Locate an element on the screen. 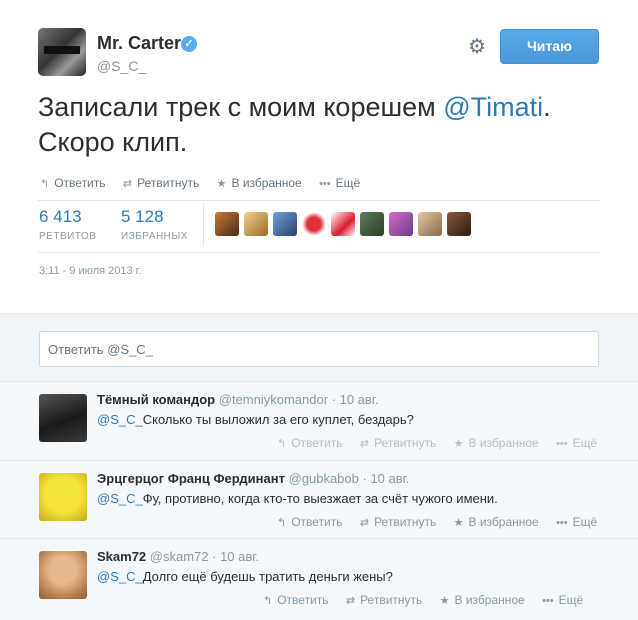 The image size is (638, 620). follow-button: Читаю is located at coordinates (549, 46).